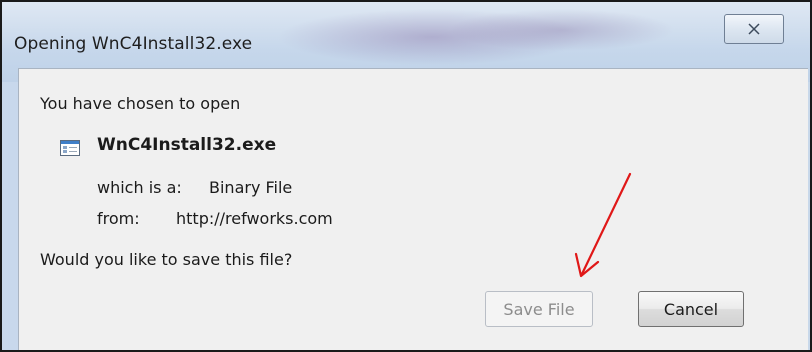 This screenshot has width=812, height=352. Describe the element at coordinates (254, 218) in the screenshot. I see `source-value: http://refworks.com` at that location.